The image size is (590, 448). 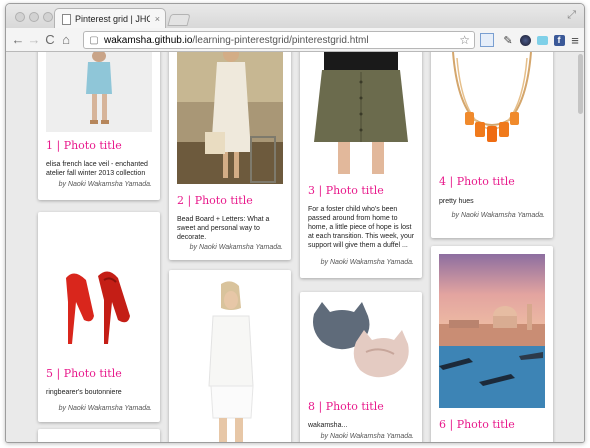 I want to click on back-button: ←, so click(x=18, y=39).